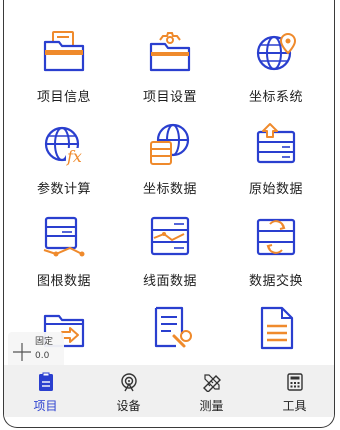 This screenshot has height=430, width=340. Describe the element at coordinates (45, 381) in the screenshot. I see `clipboard-icon` at that location.